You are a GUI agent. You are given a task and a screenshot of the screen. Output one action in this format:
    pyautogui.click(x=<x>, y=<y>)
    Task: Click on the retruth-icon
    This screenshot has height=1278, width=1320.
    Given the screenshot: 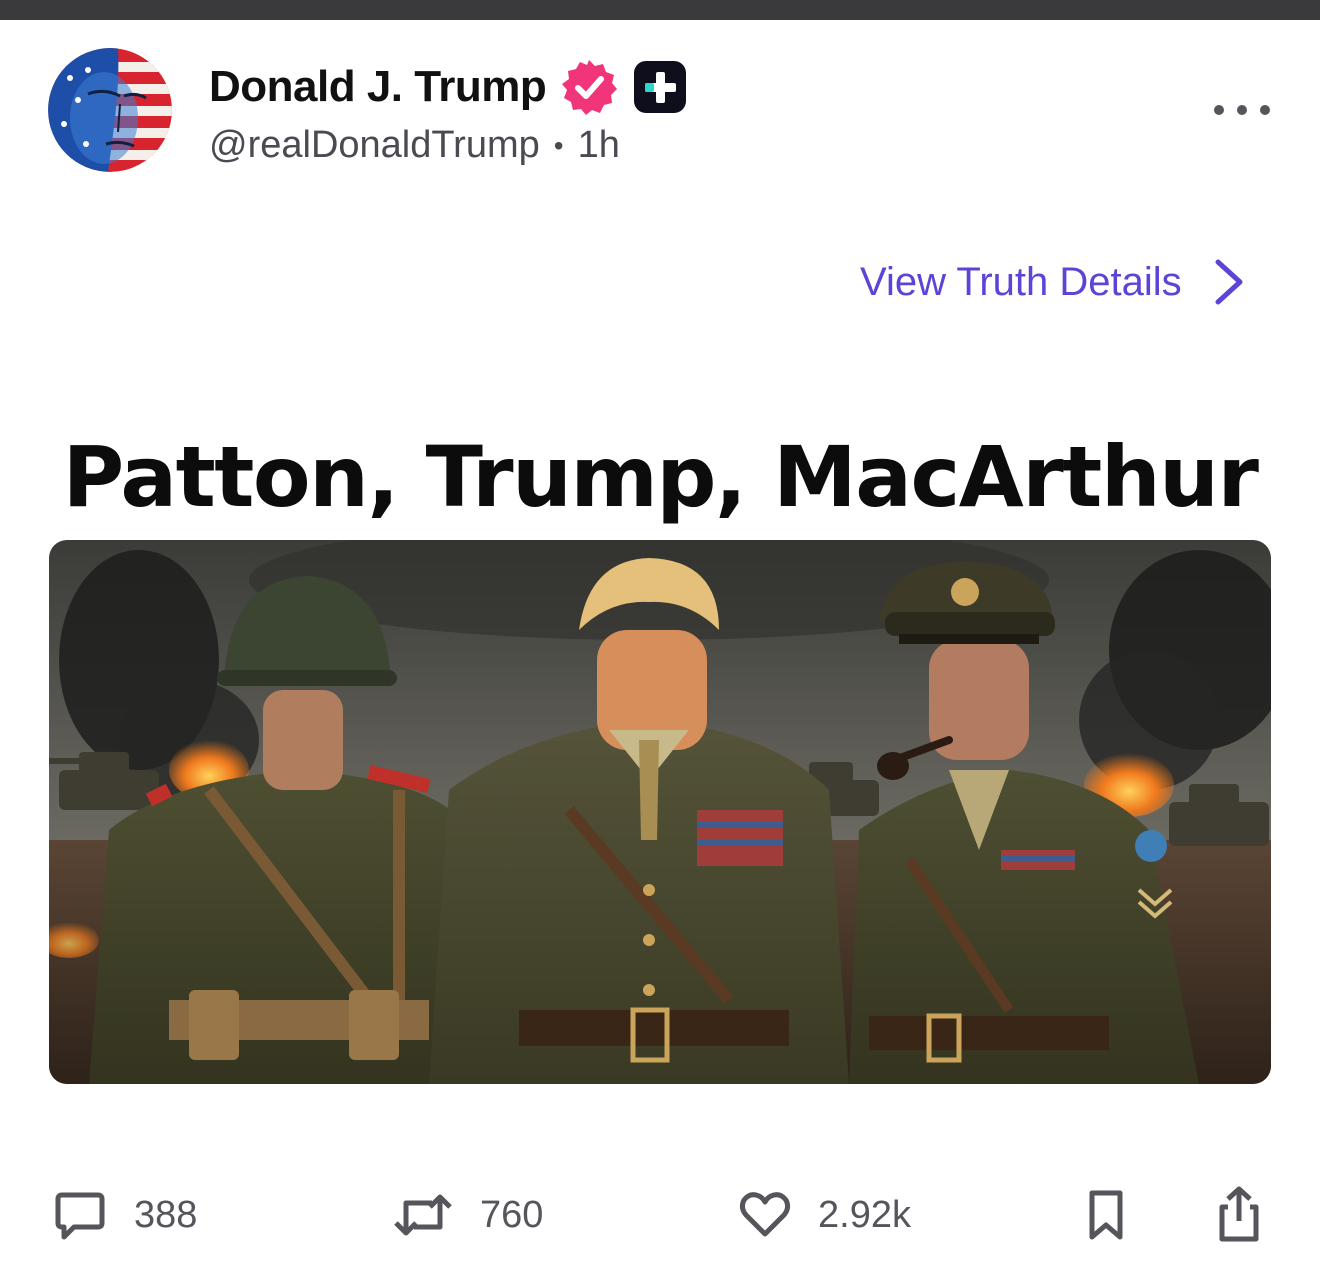 What is the action you would take?
    pyautogui.click(x=423, y=1215)
    